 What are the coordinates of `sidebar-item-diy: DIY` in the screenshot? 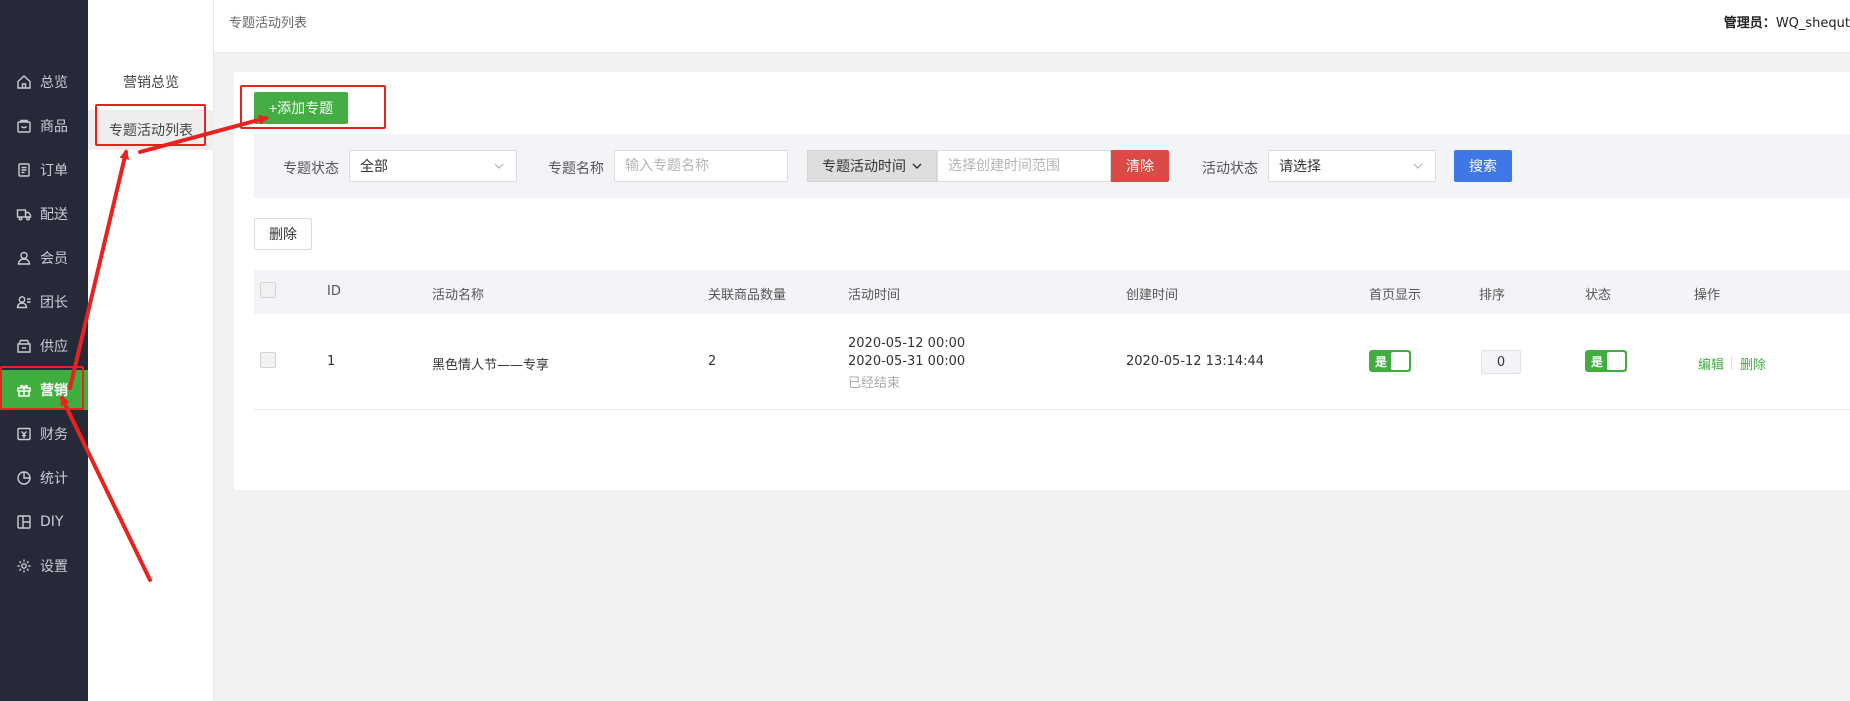 It's located at (44, 522).